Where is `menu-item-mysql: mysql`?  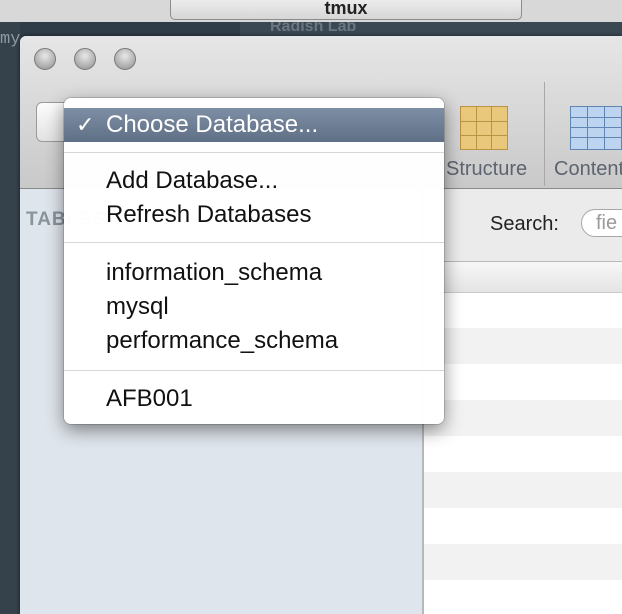
menu-item-mysql: mysql is located at coordinates (254, 307).